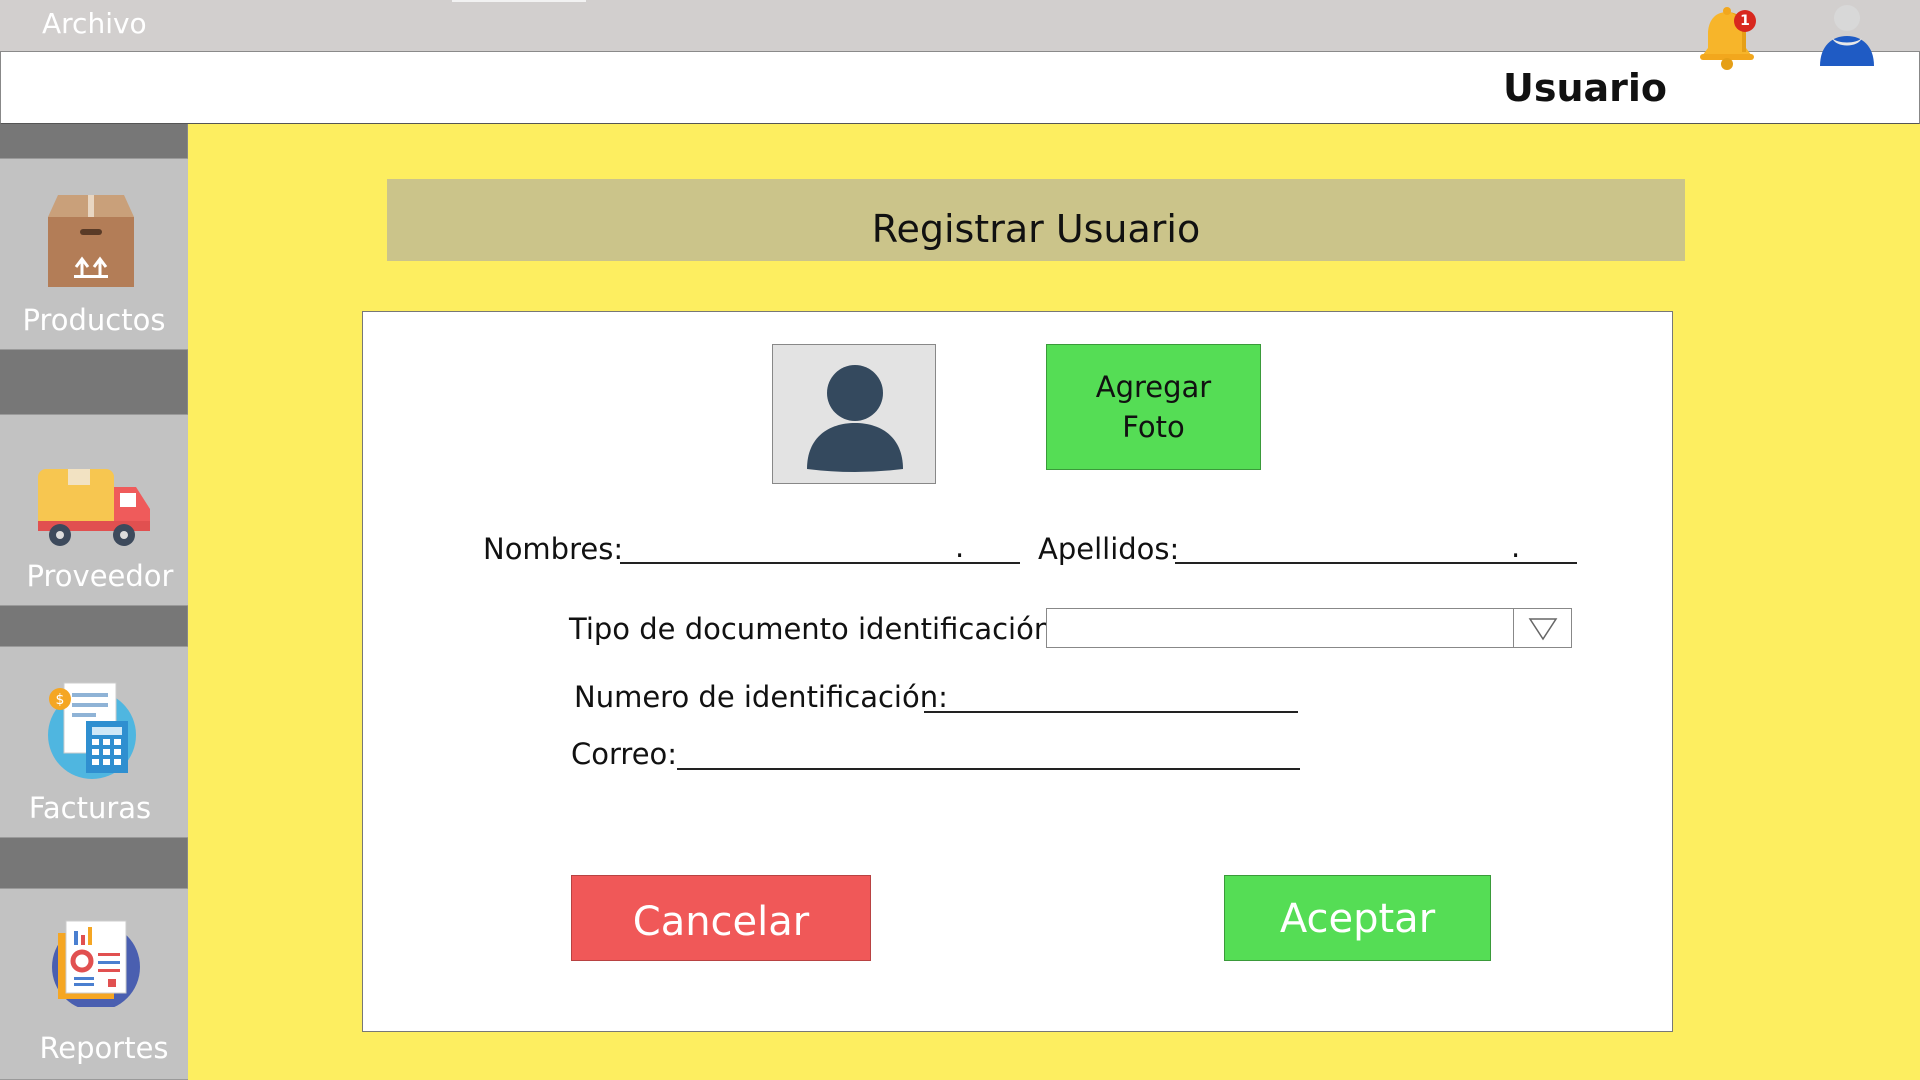 This screenshot has width=1920, height=1080. Describe the element at coordinates (1542, 628) in the screenshot. I see `chevron-down-icon` at that location.